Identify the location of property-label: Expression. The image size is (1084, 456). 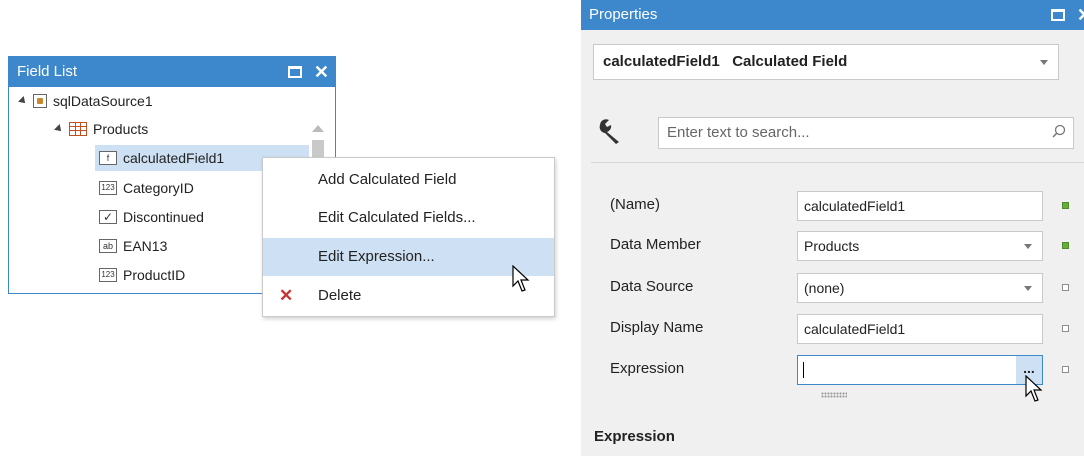
(647, 368).